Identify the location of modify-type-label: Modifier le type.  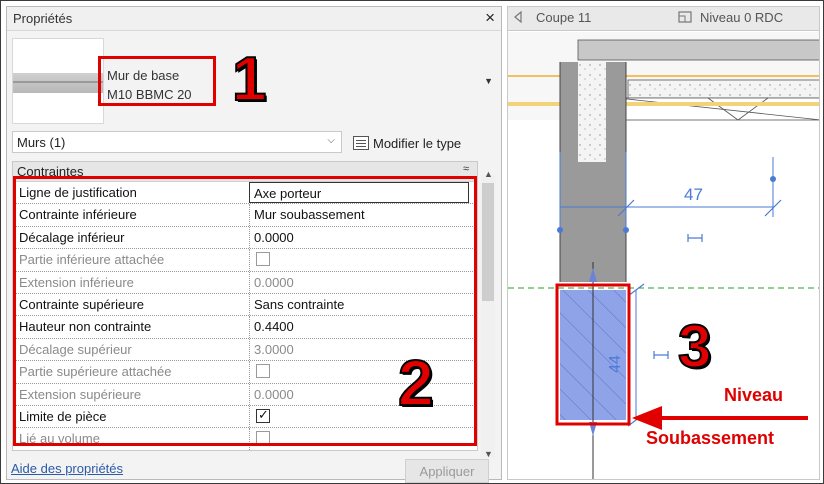
(417, 143).